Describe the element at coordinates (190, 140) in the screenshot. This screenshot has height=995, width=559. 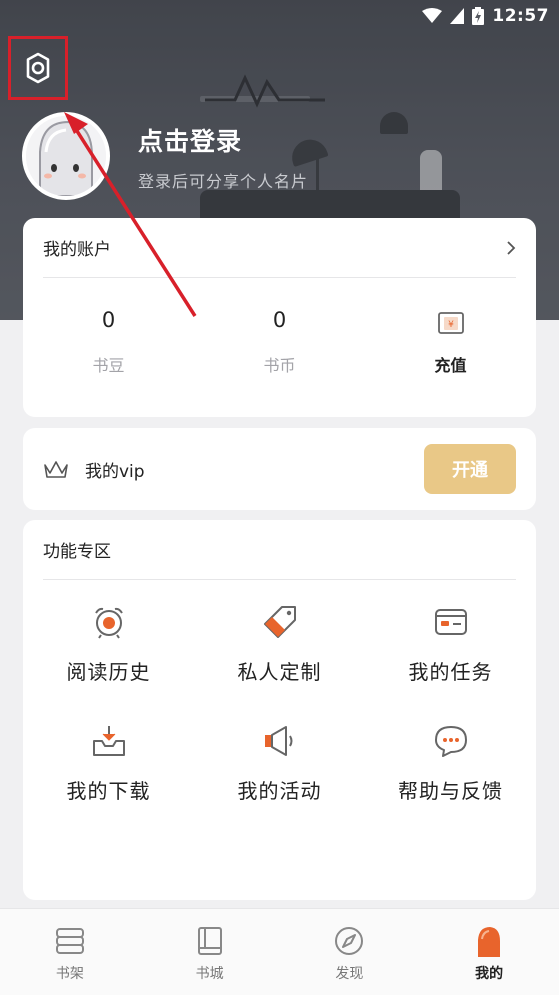
I see `login-link: 点击登录` at that location.